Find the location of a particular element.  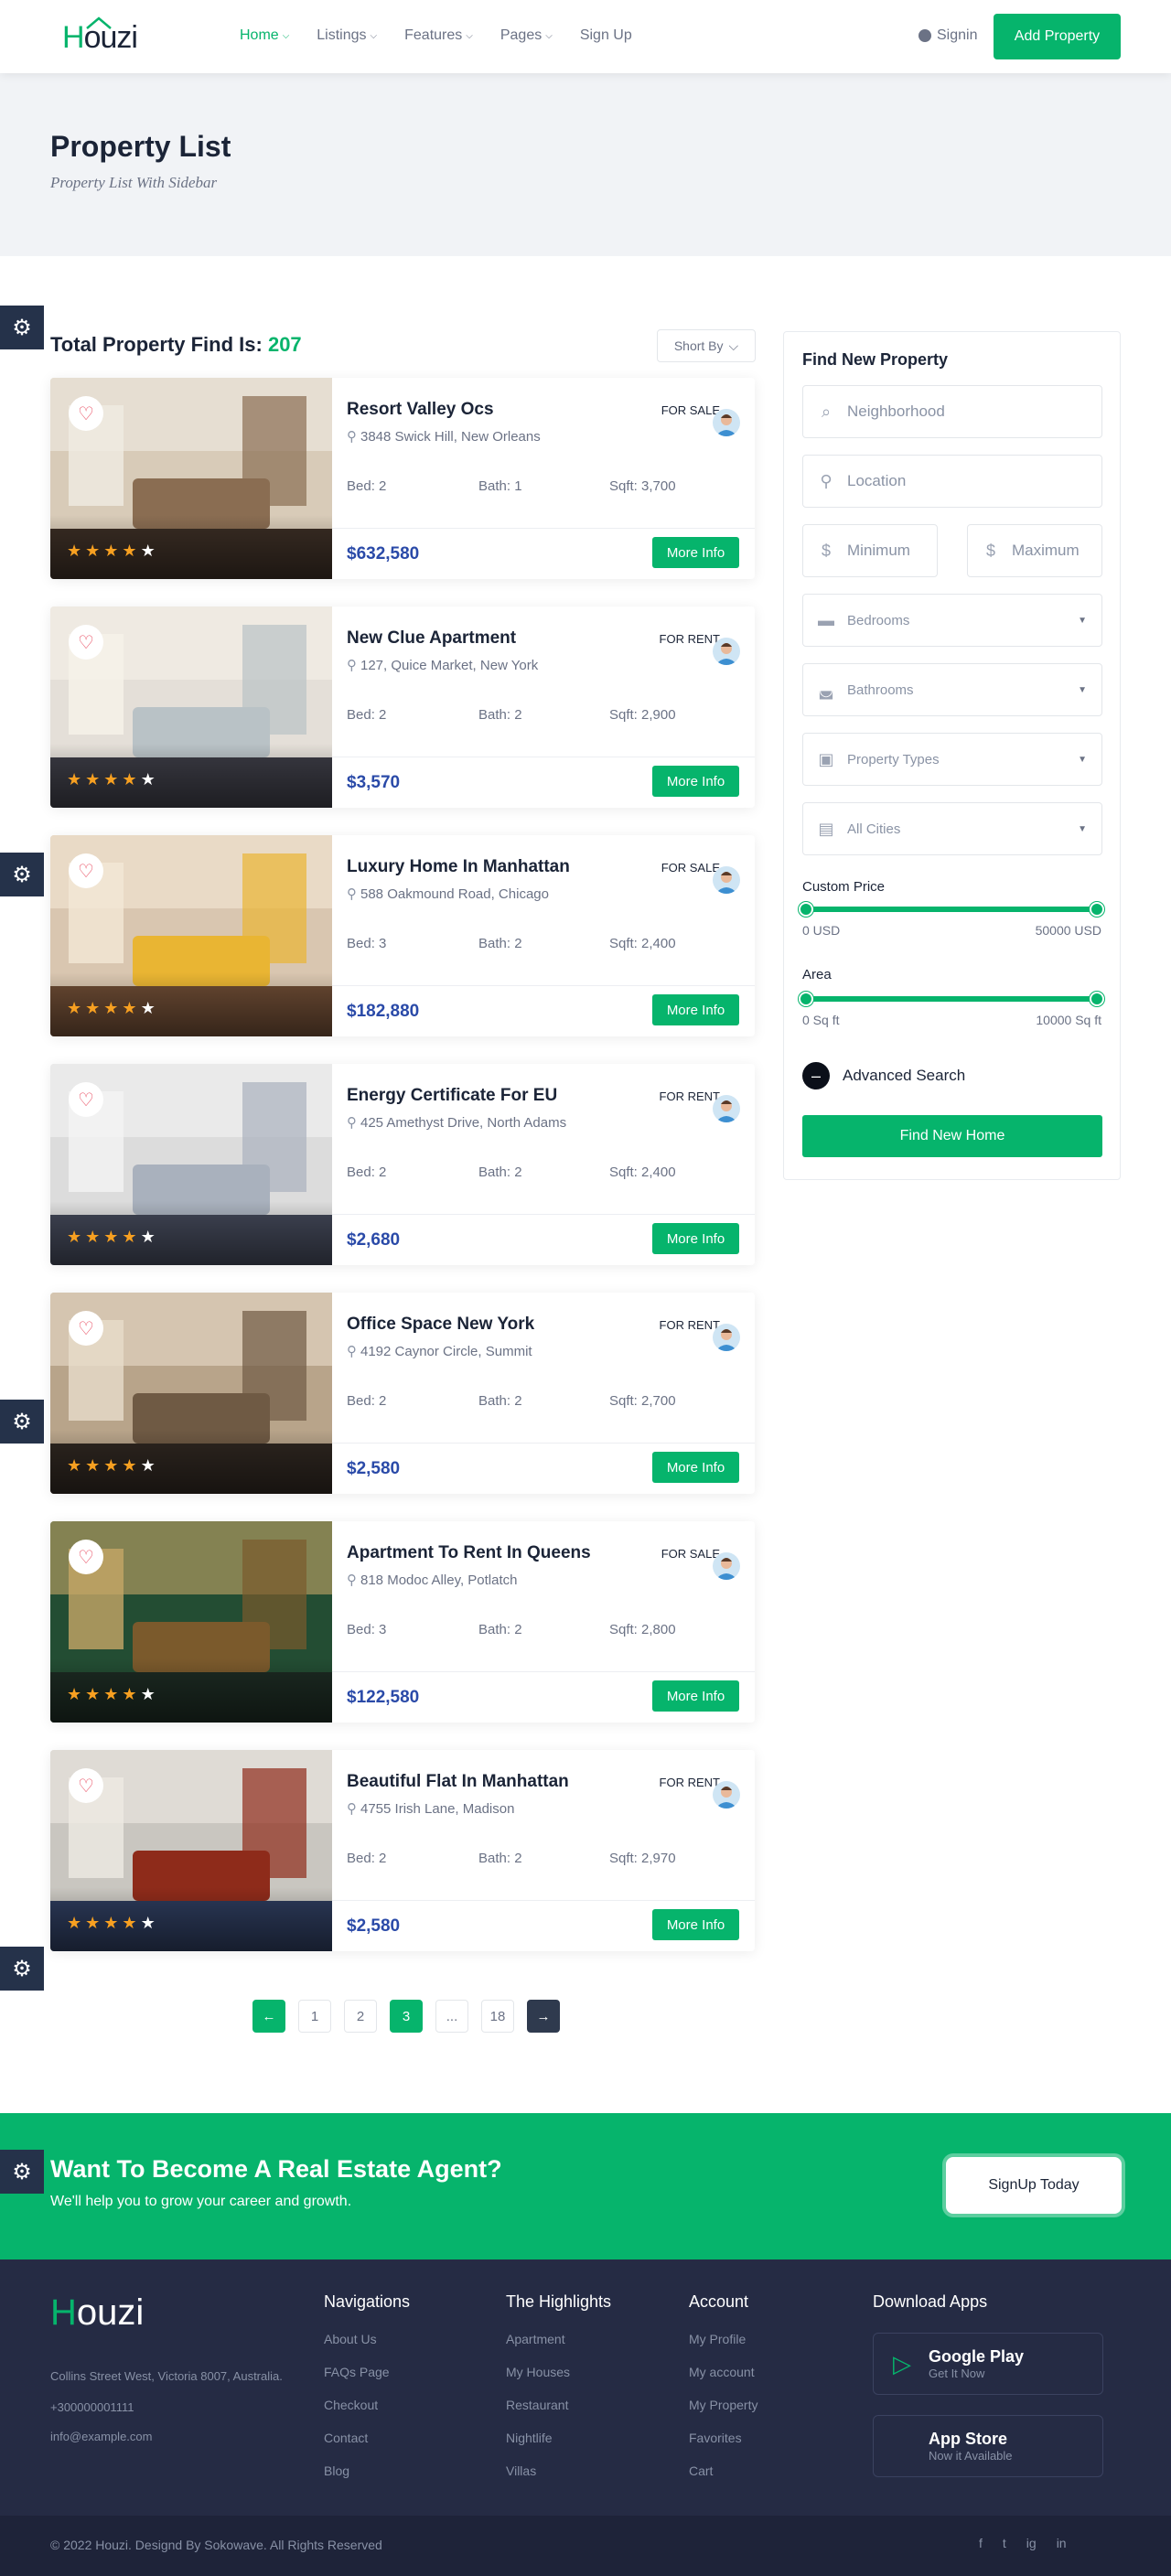

nav-item-listings: Listings ⌵ is located at coordinates (347, 36).